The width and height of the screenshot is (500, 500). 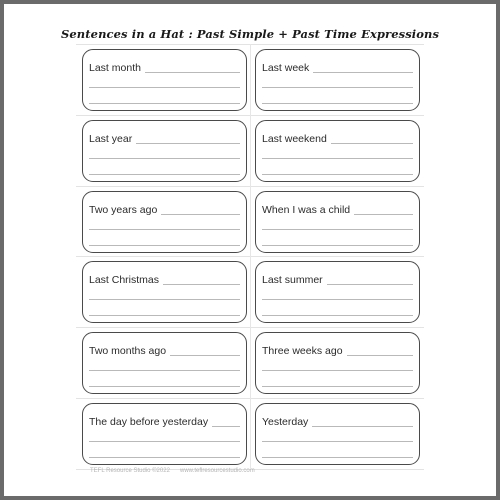 What do you see at coordinates (337, 292) in the screenshot?
I see `expression-card: Last summer` at bounding box center [337, 292].